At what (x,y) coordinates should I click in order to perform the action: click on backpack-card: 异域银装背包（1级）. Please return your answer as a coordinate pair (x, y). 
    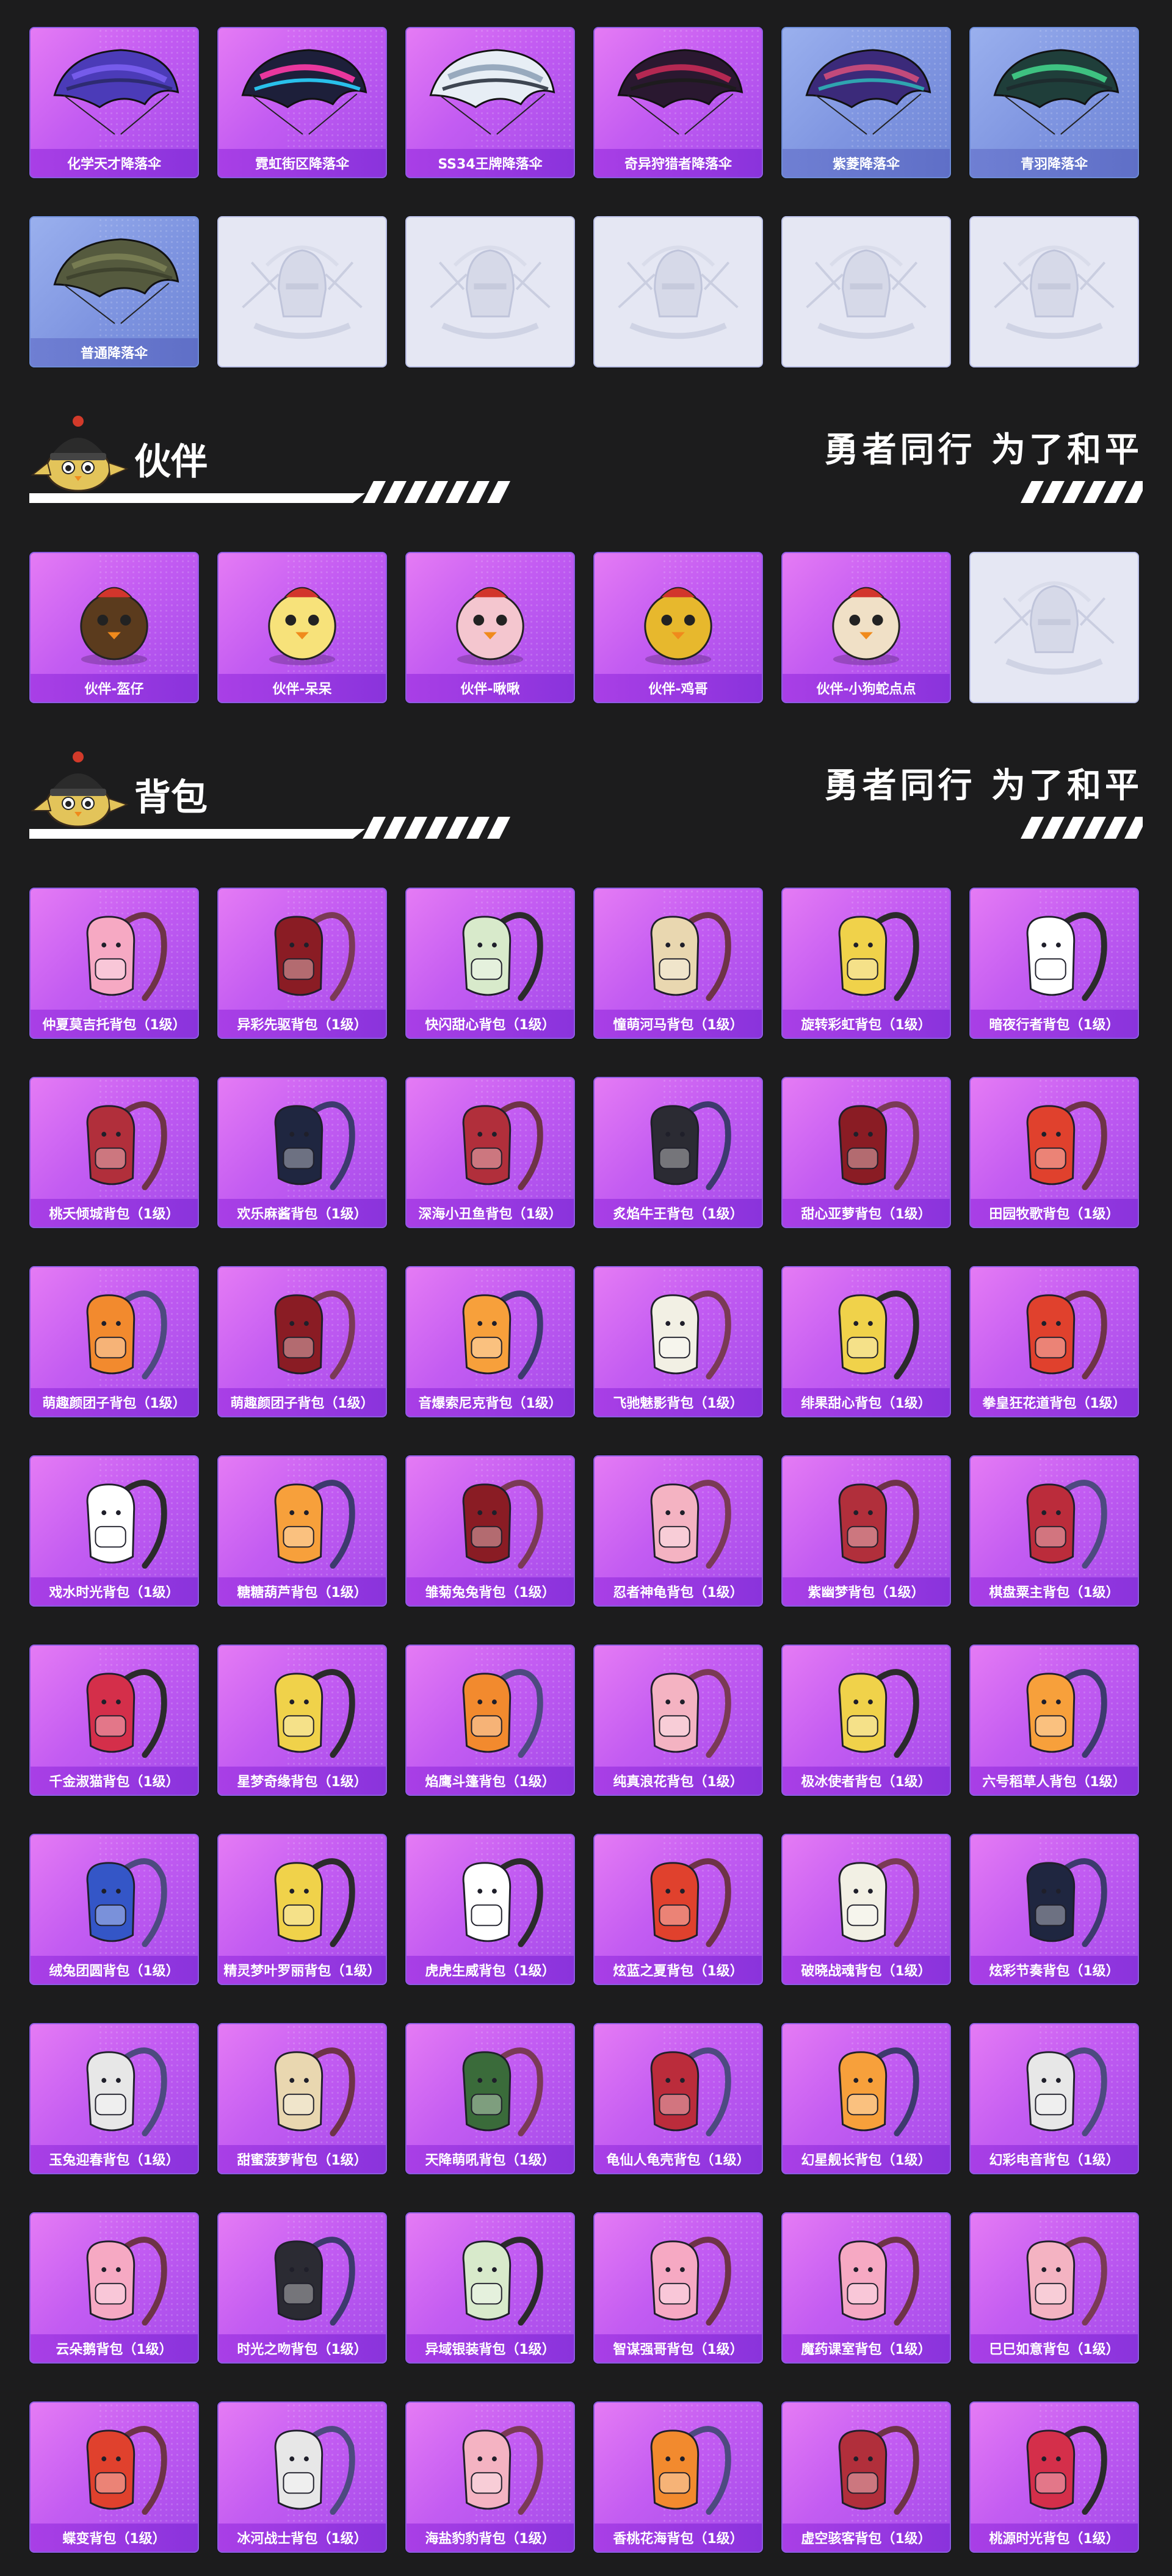
    Looking at the image, I should click on (490, 2288).